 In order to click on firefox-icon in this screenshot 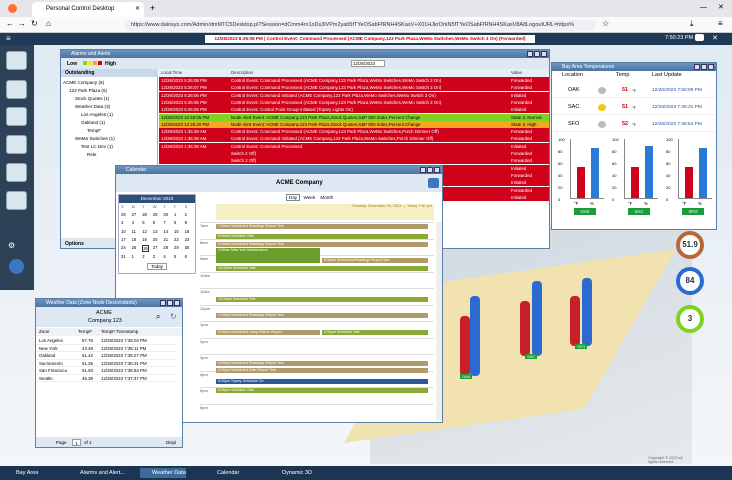, I will do `click(12, 8)`.